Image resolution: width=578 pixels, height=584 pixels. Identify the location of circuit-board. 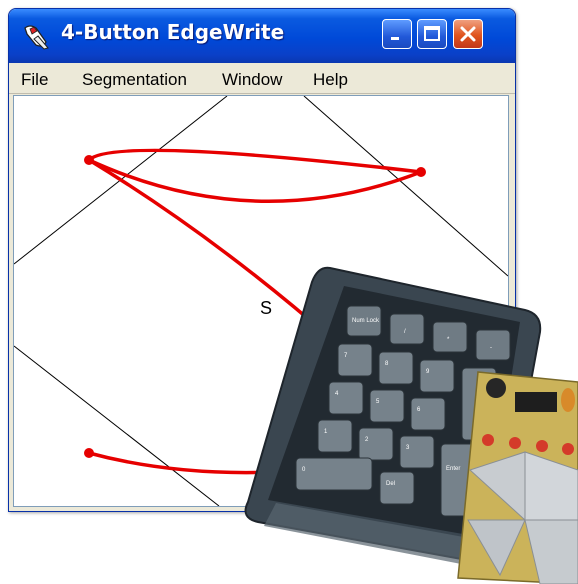
(517, 477).